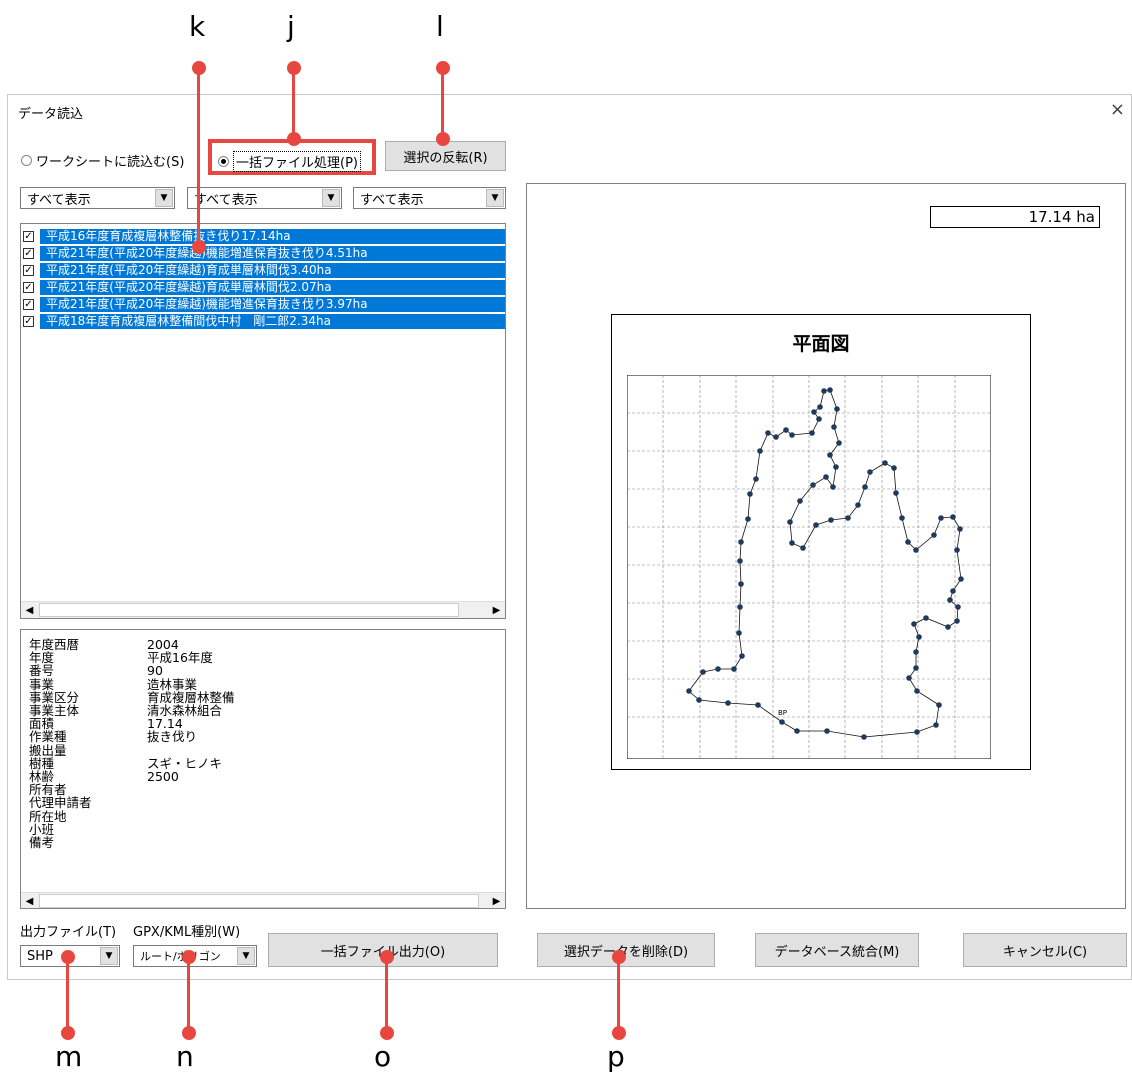  Describe the element at coordinates (226, 200) in the screenshot. I see `filter-value-2: すべて表示` at that location.